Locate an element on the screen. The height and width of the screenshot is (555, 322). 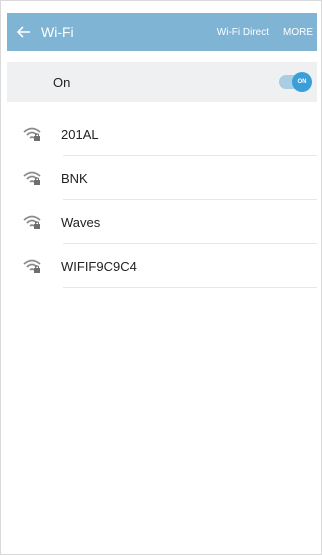
back-button is located at coordinates (24, 32).